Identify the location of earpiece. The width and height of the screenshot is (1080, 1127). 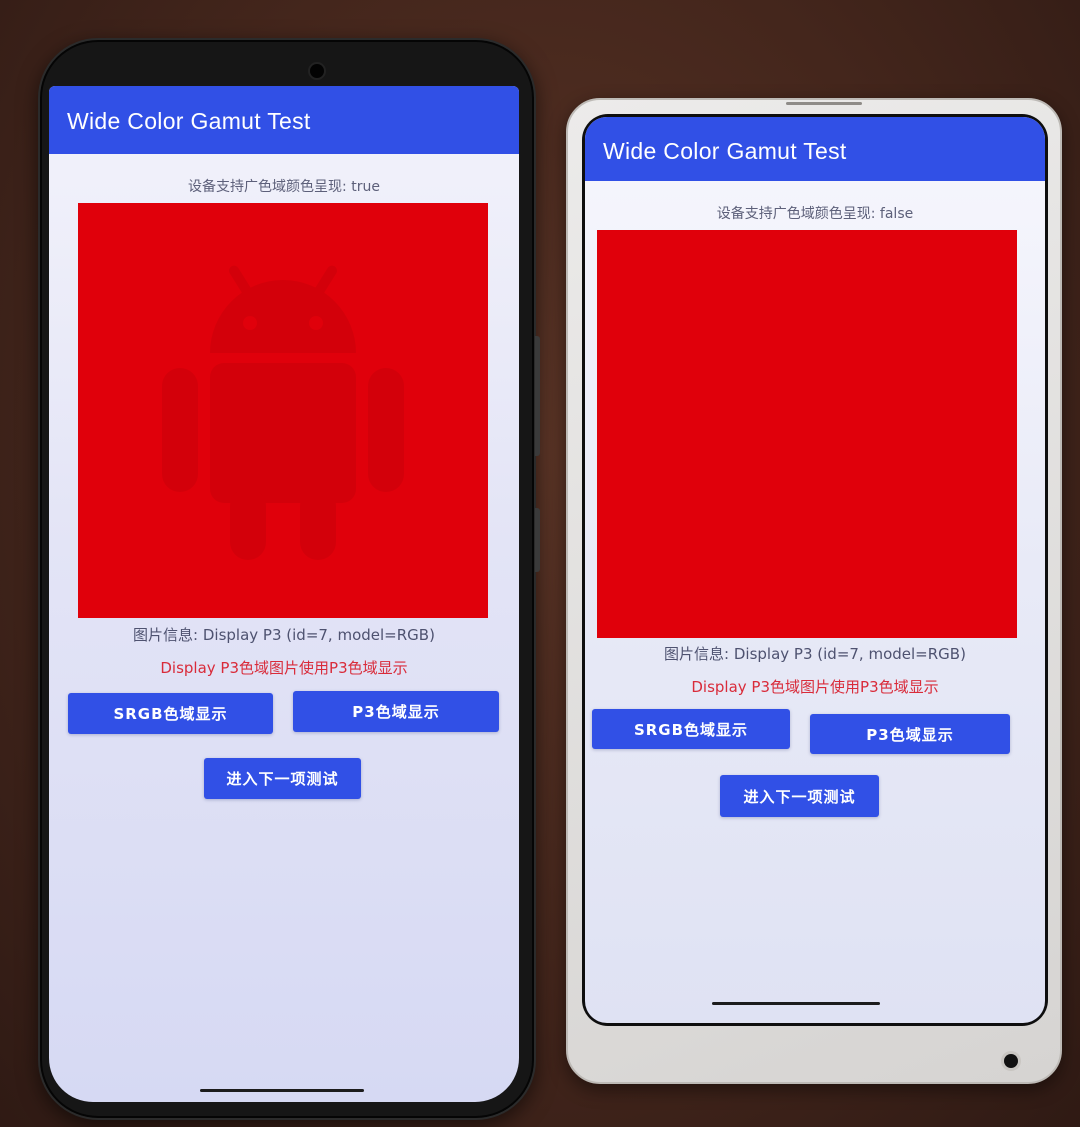
(824, 103).